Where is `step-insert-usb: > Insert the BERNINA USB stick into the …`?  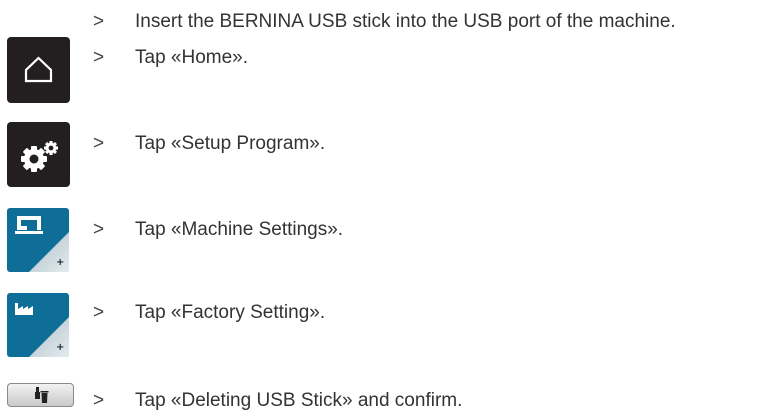
step-insert-usb: > Insert the BERNINA USB stick into the … is located at coordinates (392, 22).